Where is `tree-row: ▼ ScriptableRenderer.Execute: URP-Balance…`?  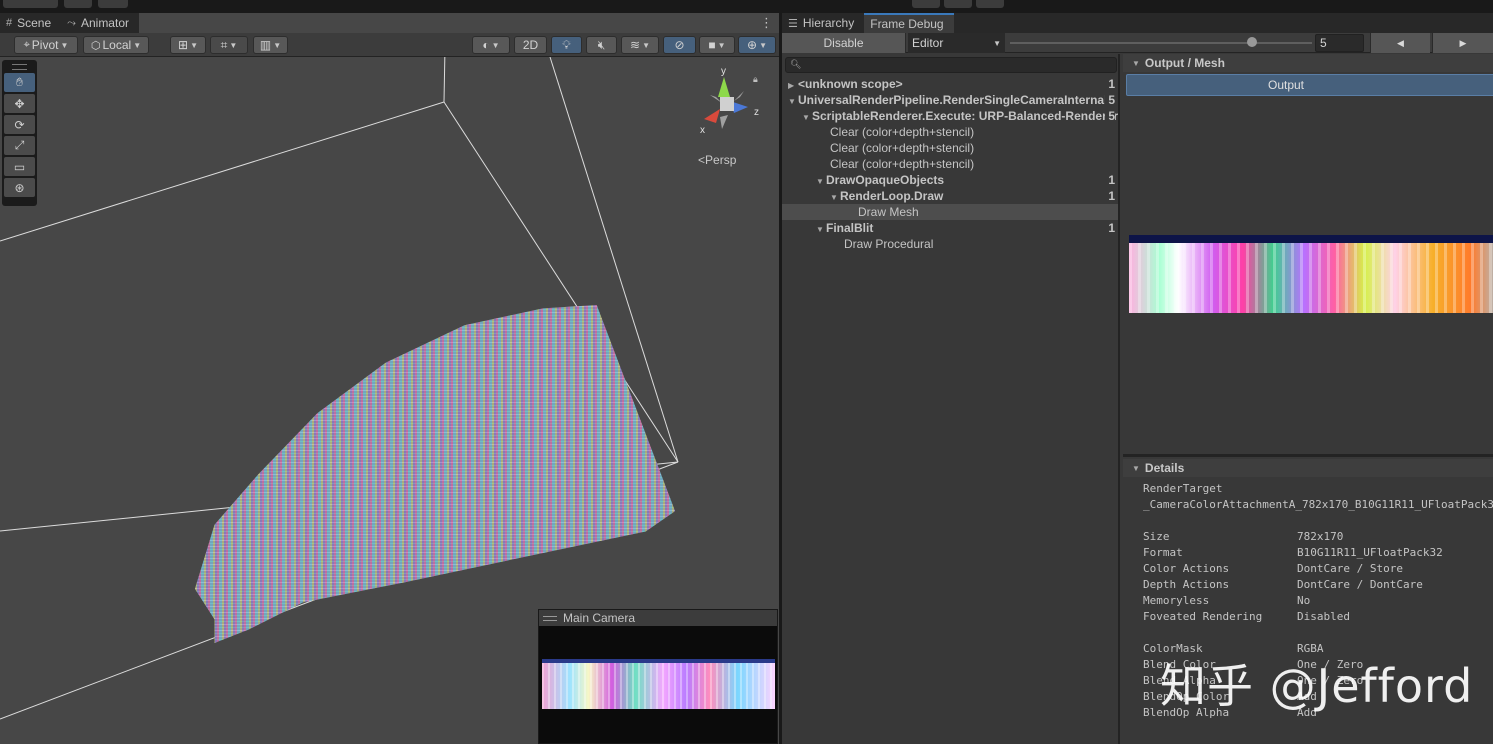
tree-row: ▼ ScriptableRenderer.Execute: URP-Balance… is located at coordinates (950, 116).